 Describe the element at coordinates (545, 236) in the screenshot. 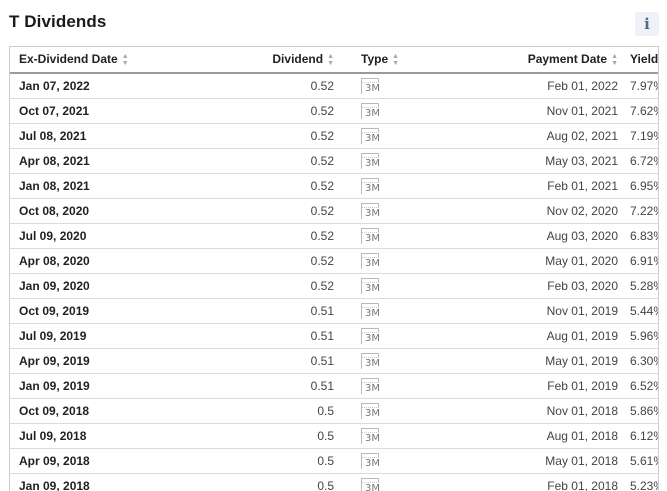

I see `cell-payment-date: Aug 03, 2020` at that location.